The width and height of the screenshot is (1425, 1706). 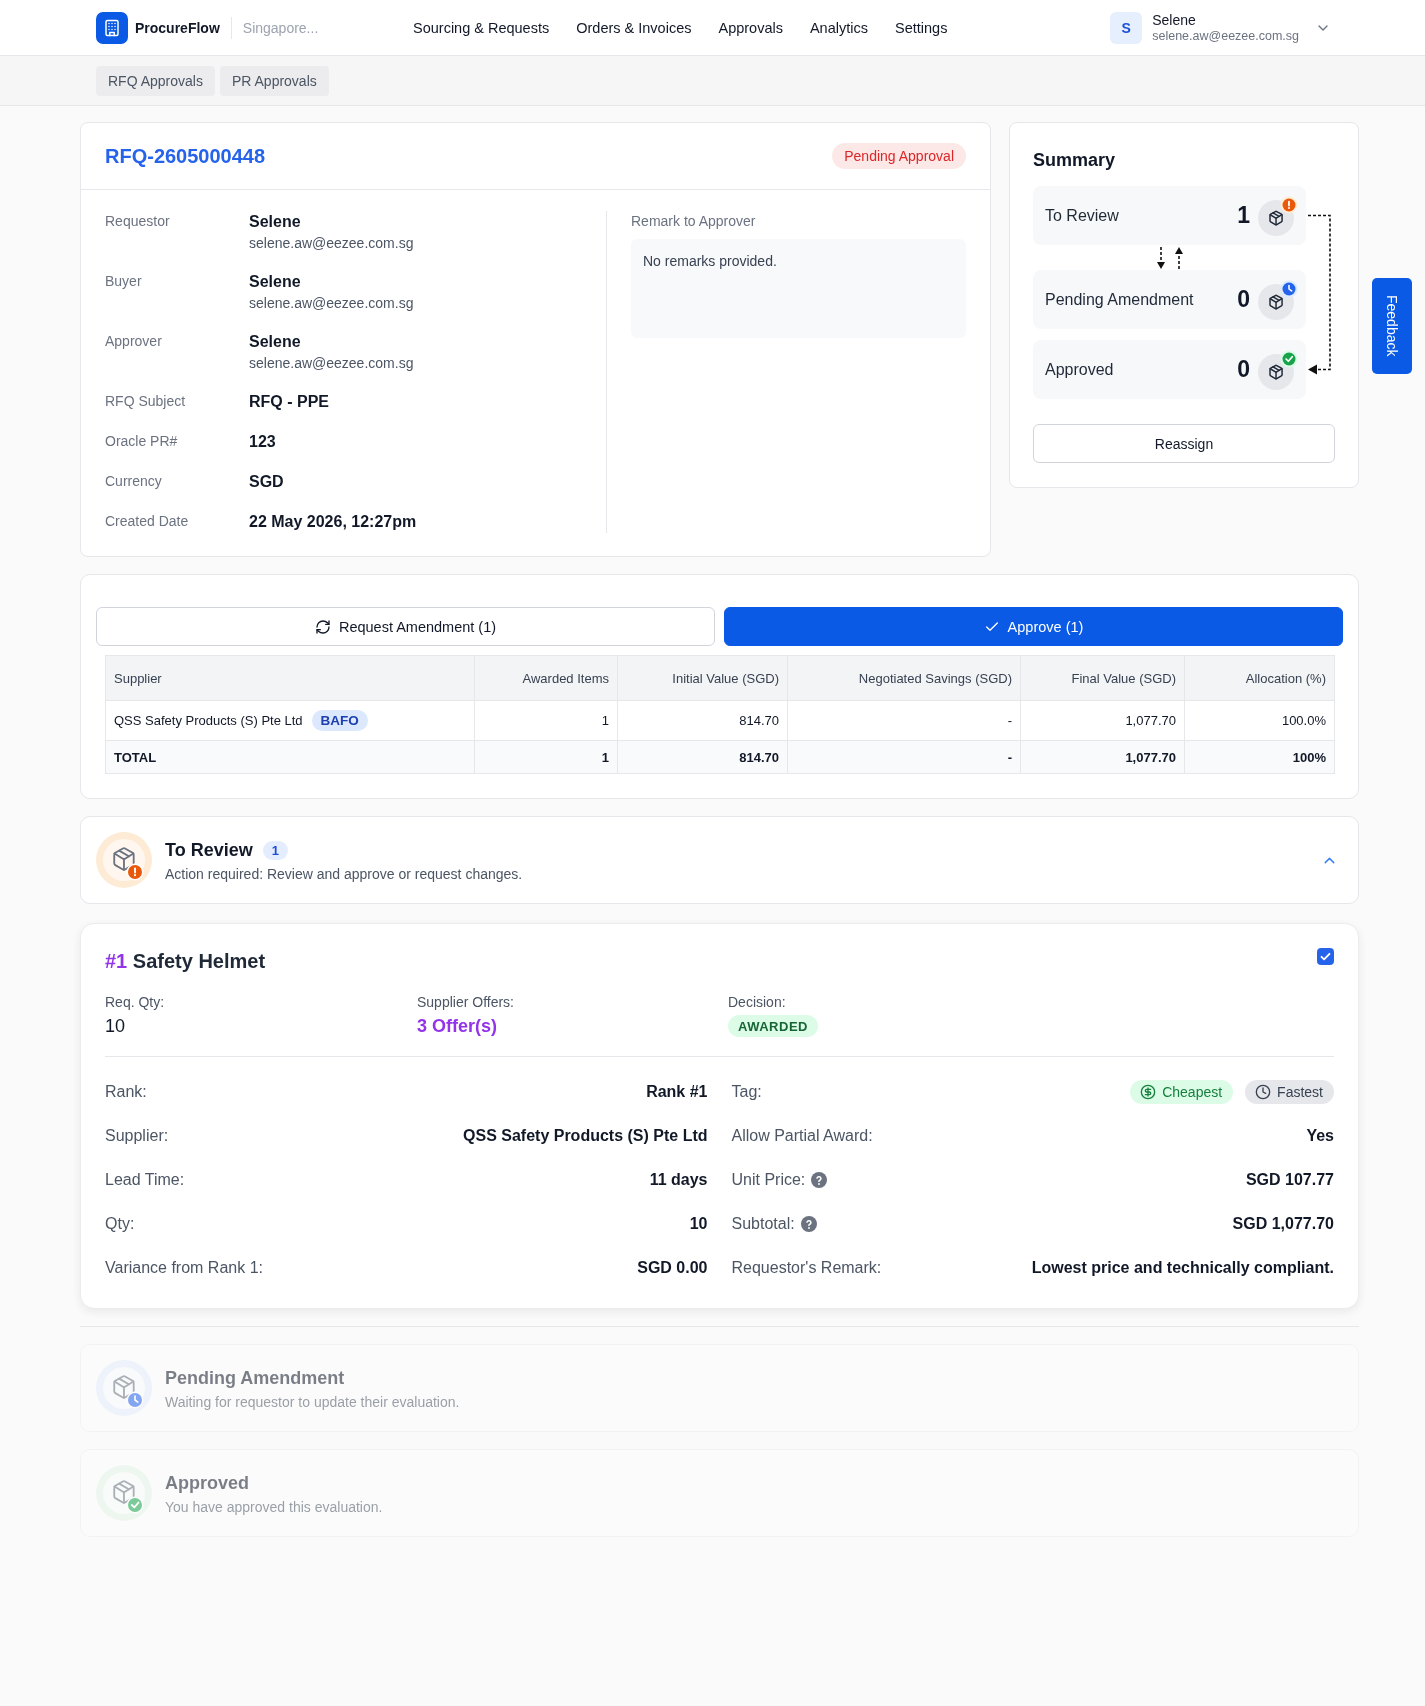 What do you see at coordinates (1182, 1268) in the screenshot?
I see `detail-value: Lowest price and technically compliant.` at bounding box center [1182, 1268].